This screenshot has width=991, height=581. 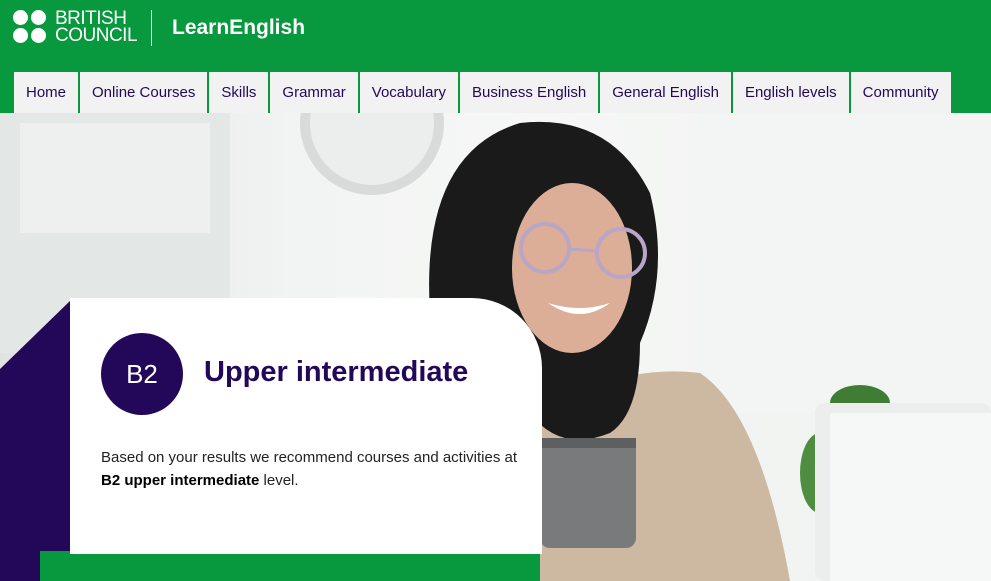 What do you see at coordinates (238, 28) in the screenshot?
I see `site-name-link: LearnEnglish` at bounding box center [238, 28].